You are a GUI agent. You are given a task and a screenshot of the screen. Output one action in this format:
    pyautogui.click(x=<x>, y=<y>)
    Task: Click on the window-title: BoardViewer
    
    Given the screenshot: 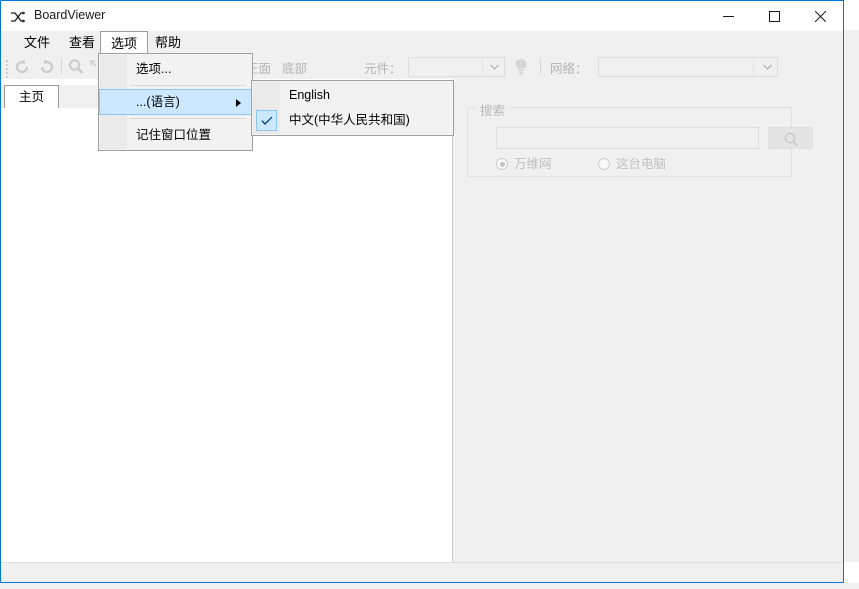 What is the action you would take?
    pyautogui.click(x=70, y=15)
    